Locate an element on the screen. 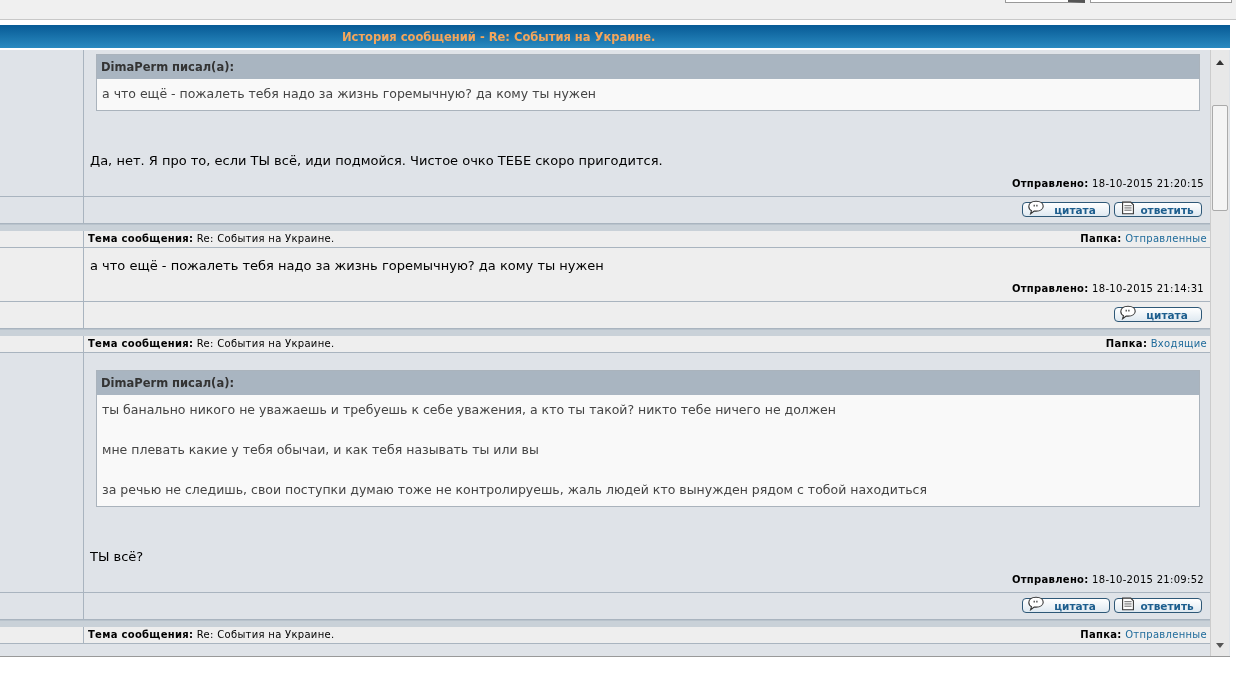 This screenshot has width=1236, height=687. message-text: ТЫ всё? is located at coordinates (117, 557).